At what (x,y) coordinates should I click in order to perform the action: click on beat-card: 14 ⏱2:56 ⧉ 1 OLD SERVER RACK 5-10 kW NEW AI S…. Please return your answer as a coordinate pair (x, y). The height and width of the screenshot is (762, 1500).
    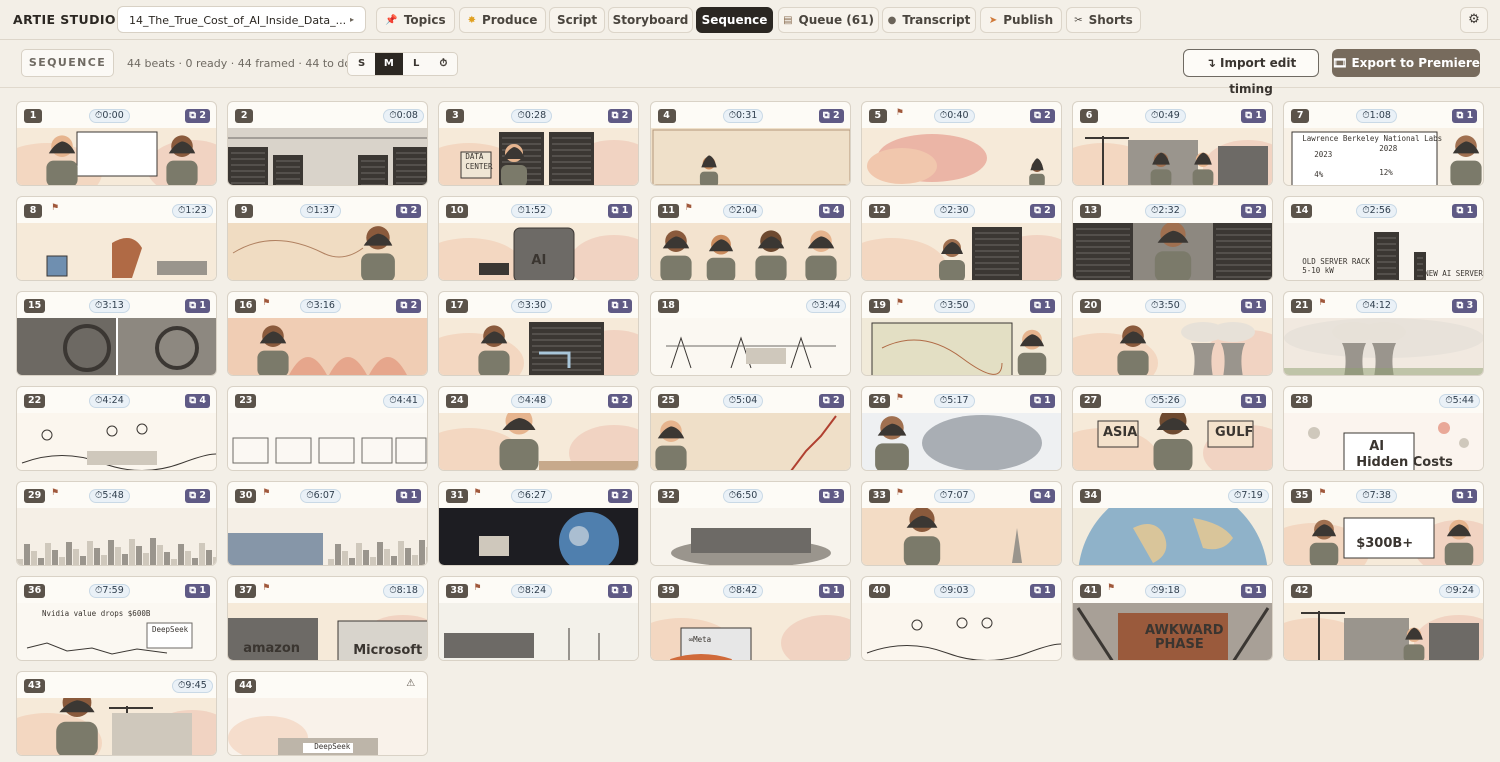
    Looking at the image, I should click on (1384, 238).